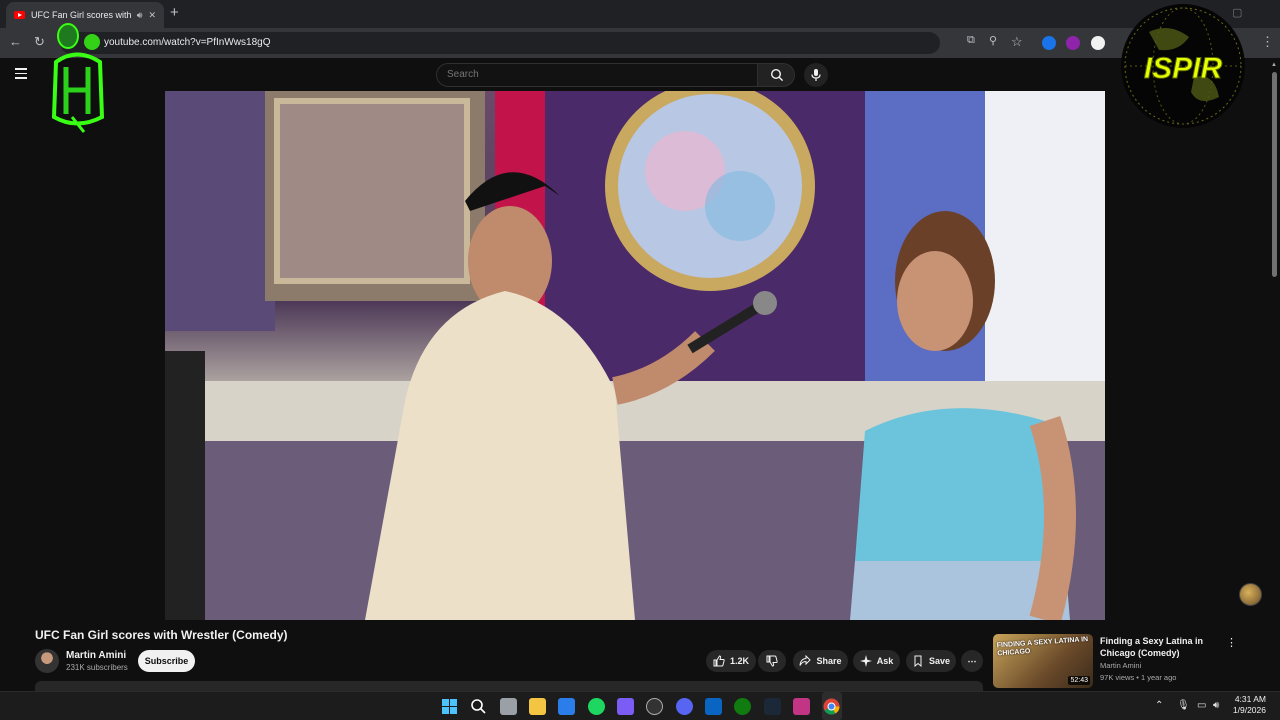 Image resolution: width=1280 pixels, height=720 pixels. I want to click on speaker-icon: 🔊︎, so click(140, 15).